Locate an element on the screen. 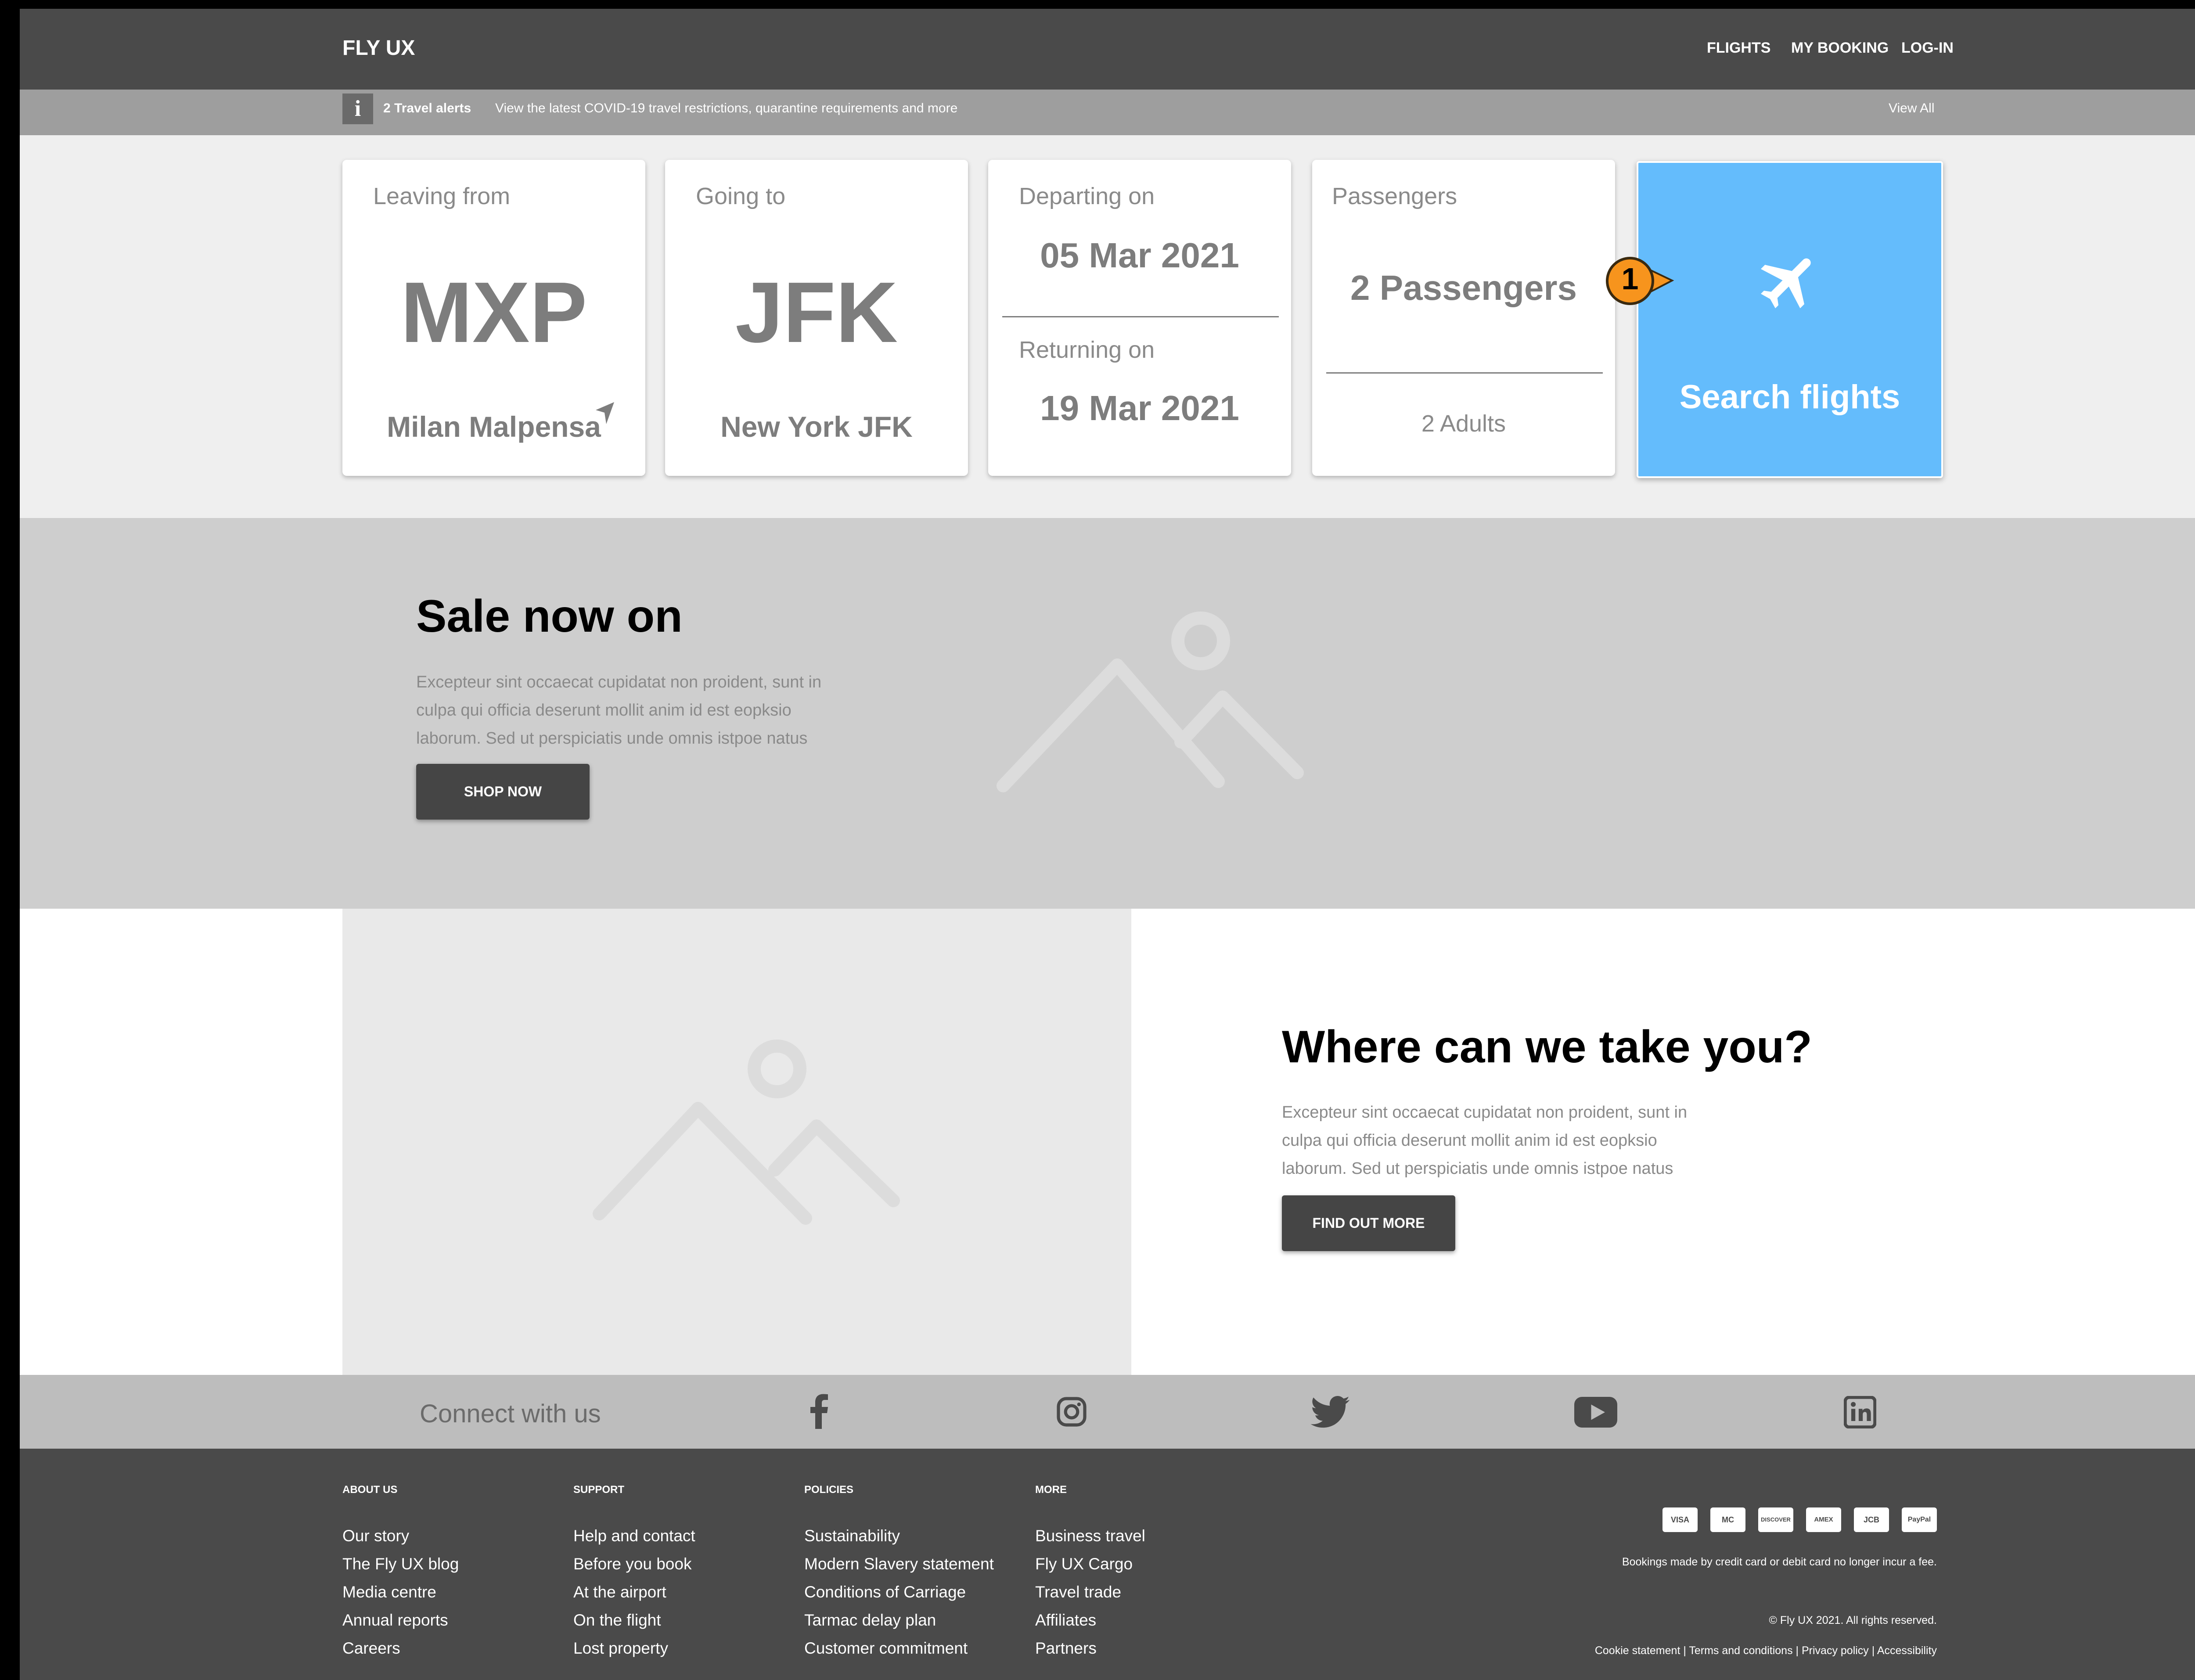 Image resolution: width=2195 pixels, height=1680 pixels. footer-heading-support: SUPPORT is located at coordinates (599, 1490).